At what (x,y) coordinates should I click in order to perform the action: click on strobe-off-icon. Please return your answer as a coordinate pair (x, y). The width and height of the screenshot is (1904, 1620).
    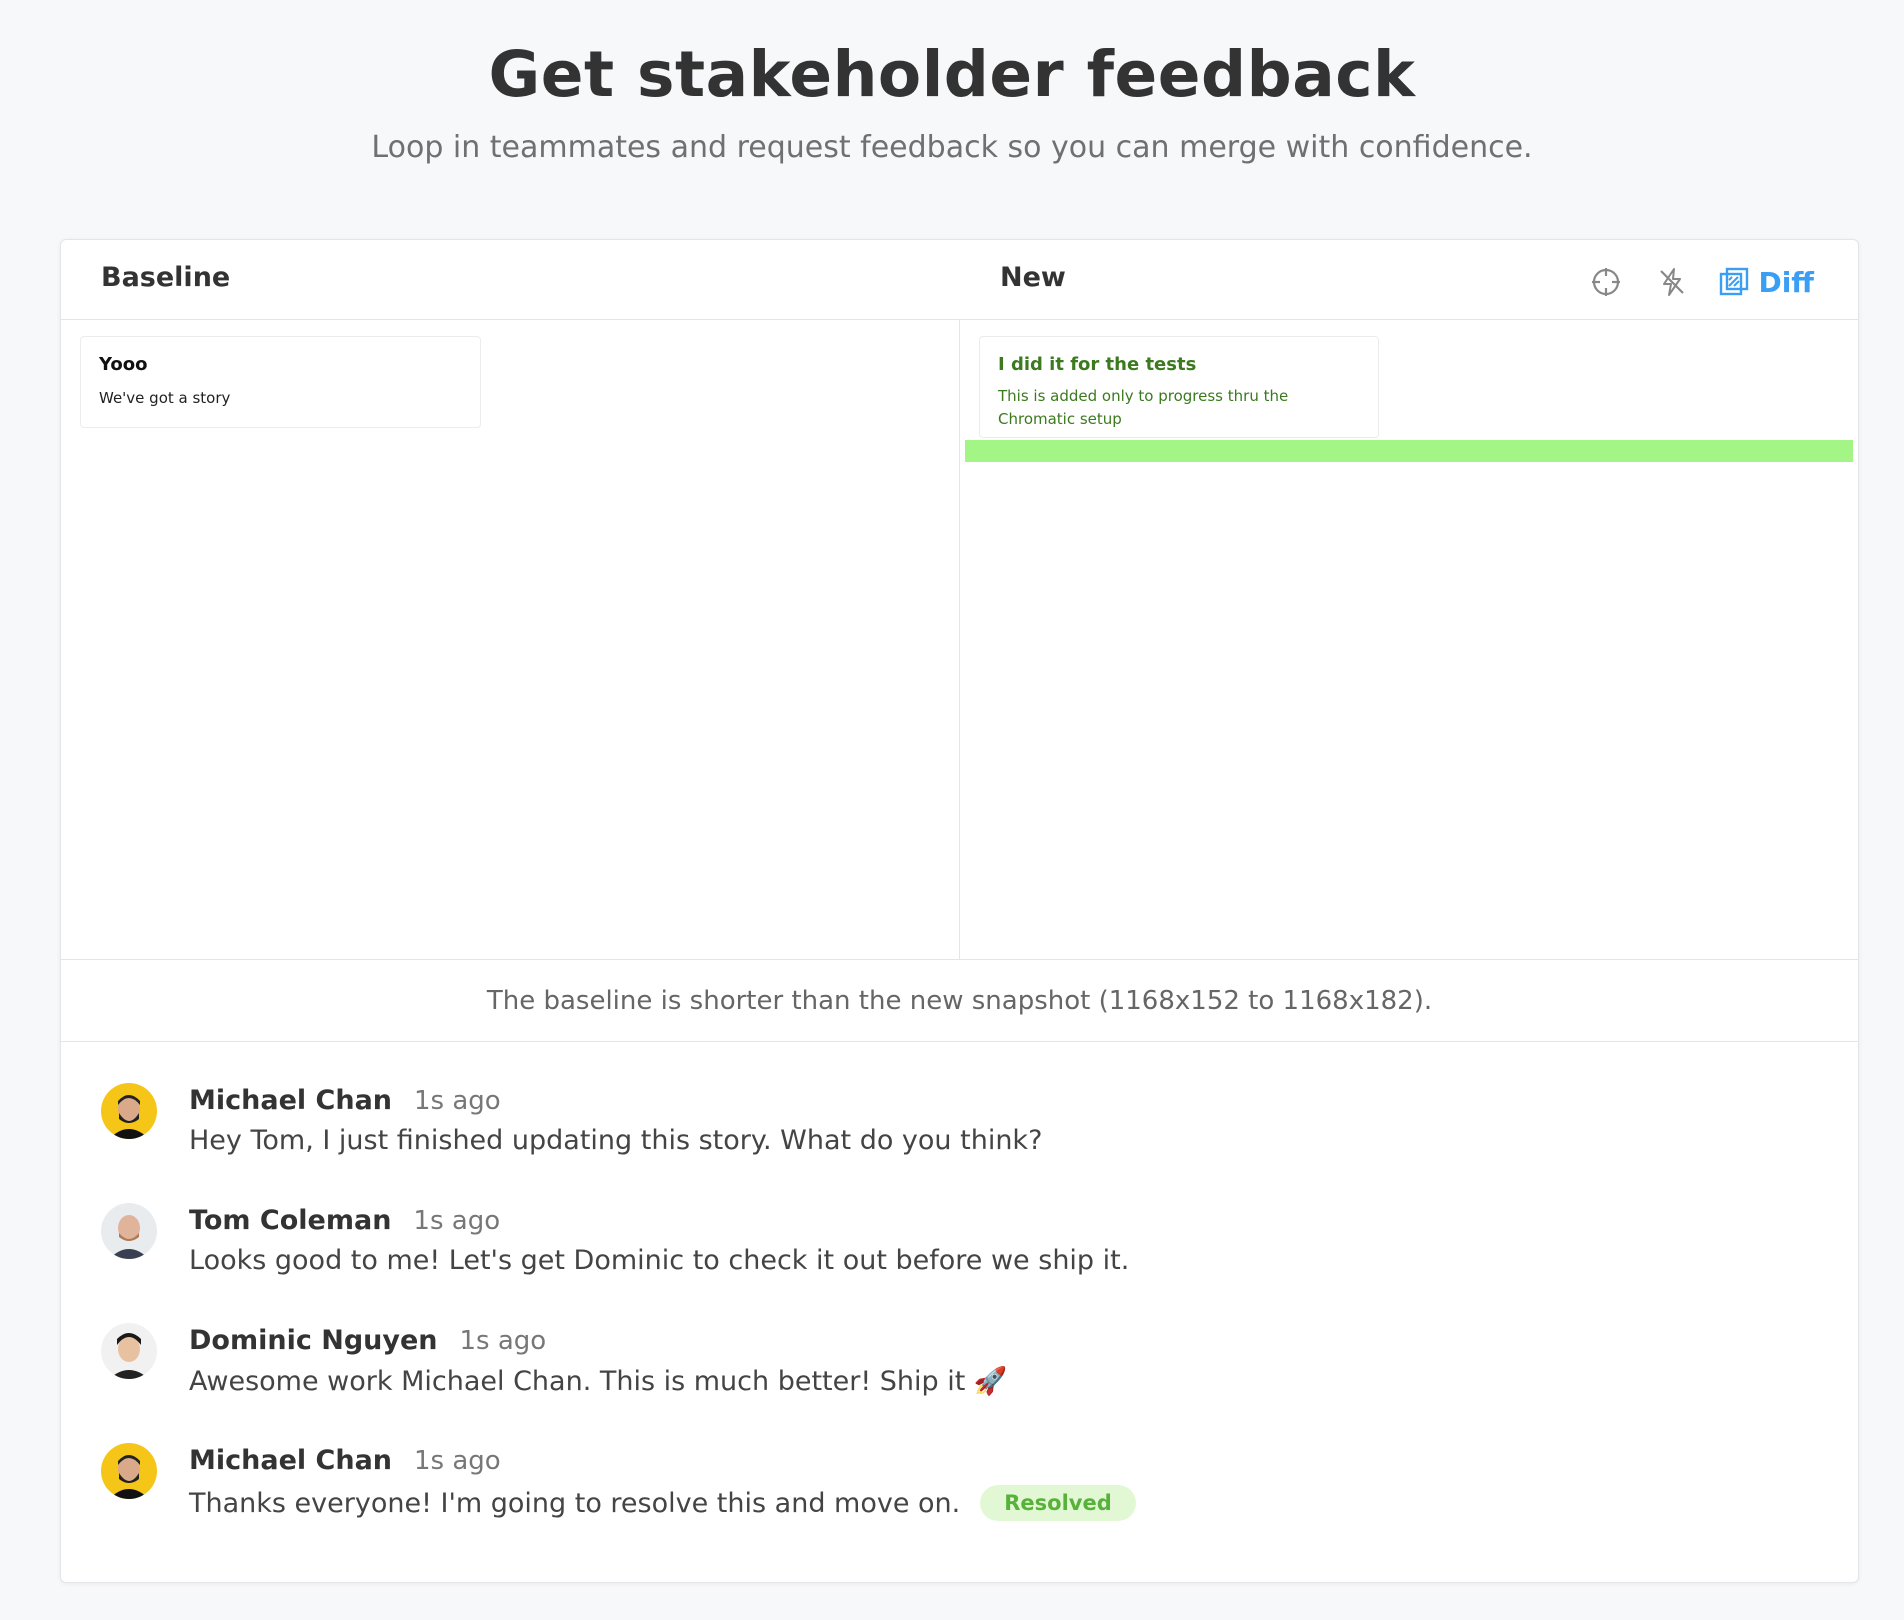
    Looking at the image, I should click on (1672, 282).